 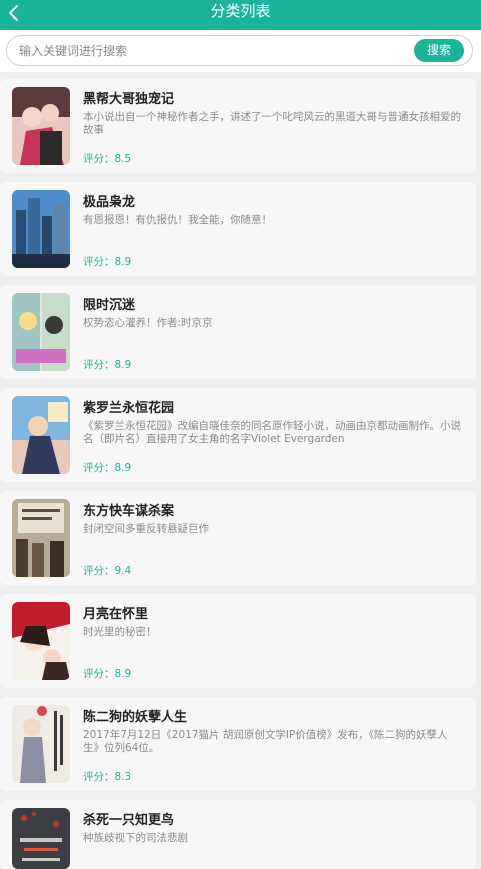 I want to click on book-title: 极品枭龙, so click(x=109, y=202).